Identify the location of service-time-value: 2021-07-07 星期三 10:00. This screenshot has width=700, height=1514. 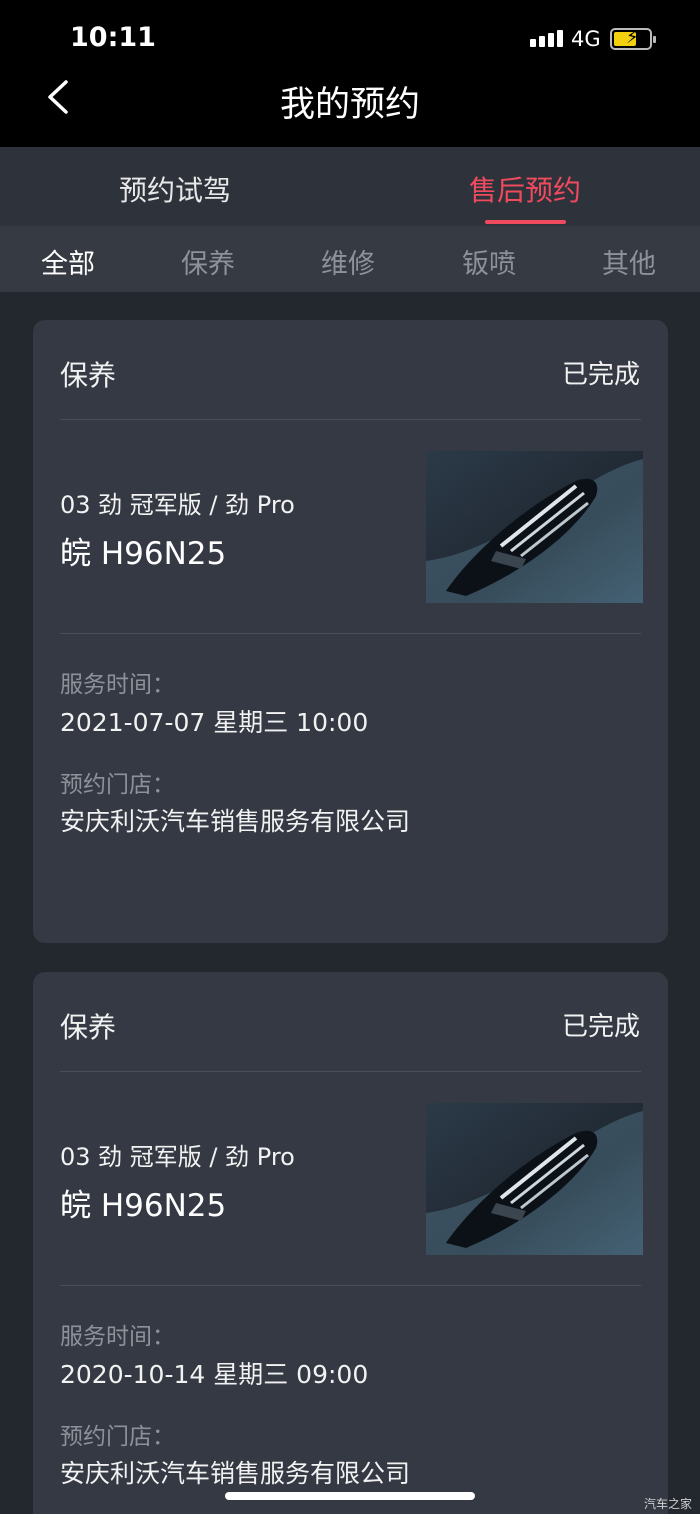
(214, 722).